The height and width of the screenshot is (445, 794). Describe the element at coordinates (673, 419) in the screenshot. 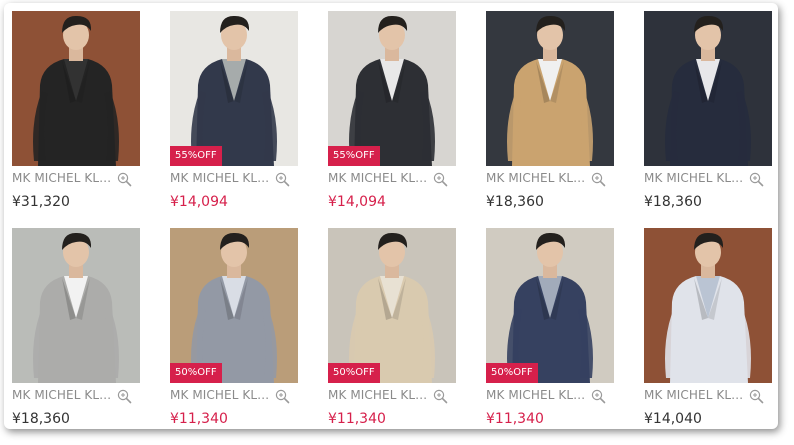

I see `price: ¥14,040` at that location.